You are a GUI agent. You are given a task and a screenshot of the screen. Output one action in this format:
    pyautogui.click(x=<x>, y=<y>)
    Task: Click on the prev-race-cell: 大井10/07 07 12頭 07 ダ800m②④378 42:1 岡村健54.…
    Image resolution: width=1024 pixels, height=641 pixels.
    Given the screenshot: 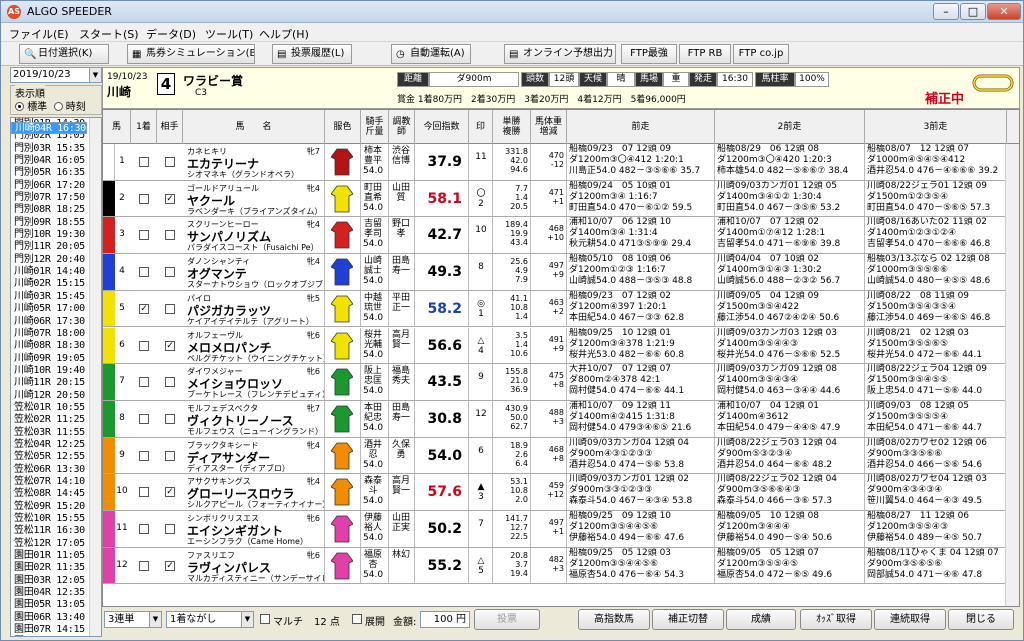 What is the action you would take?
    pyautogui.click(x=641, y=382)
    